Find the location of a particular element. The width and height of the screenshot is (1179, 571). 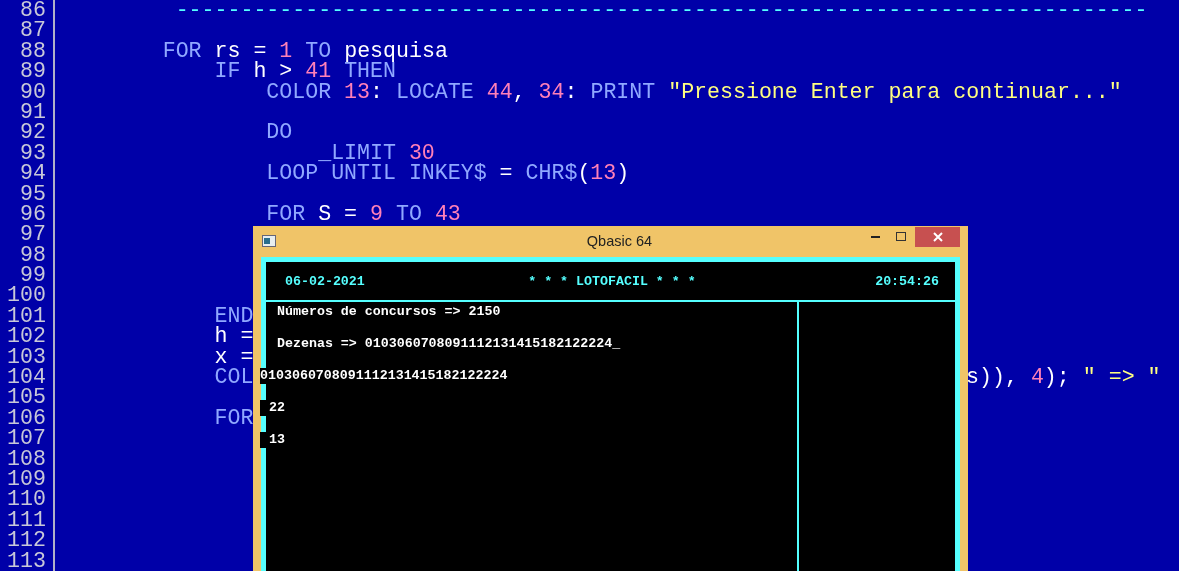

line-number: 107 is located at coordinates (27, 438).